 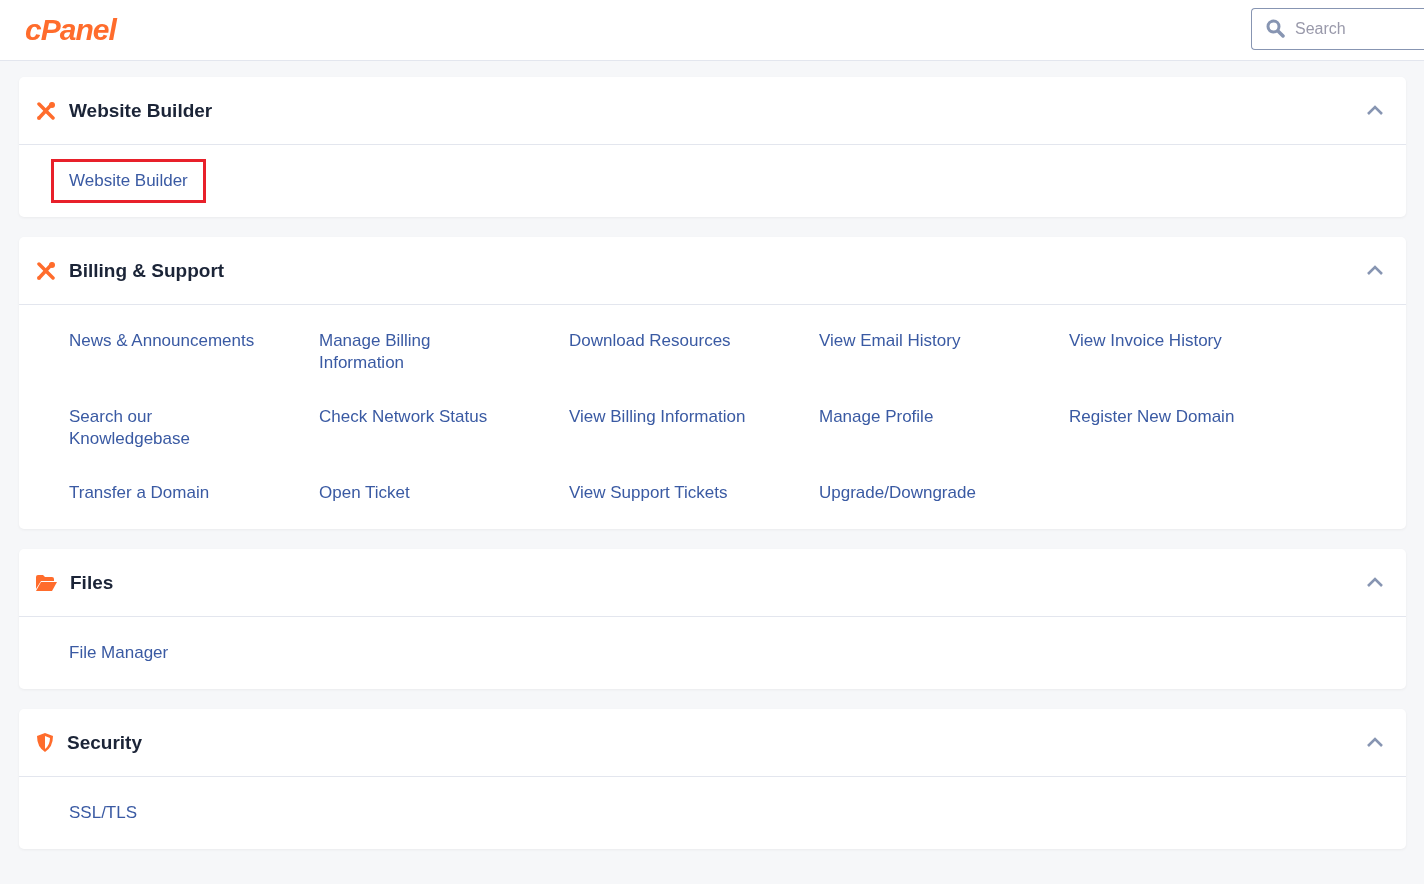 What do you see at coordinates (1337, 29) in the screenshot?
I see `search-field: Search` at bounding box center [1337, 29].